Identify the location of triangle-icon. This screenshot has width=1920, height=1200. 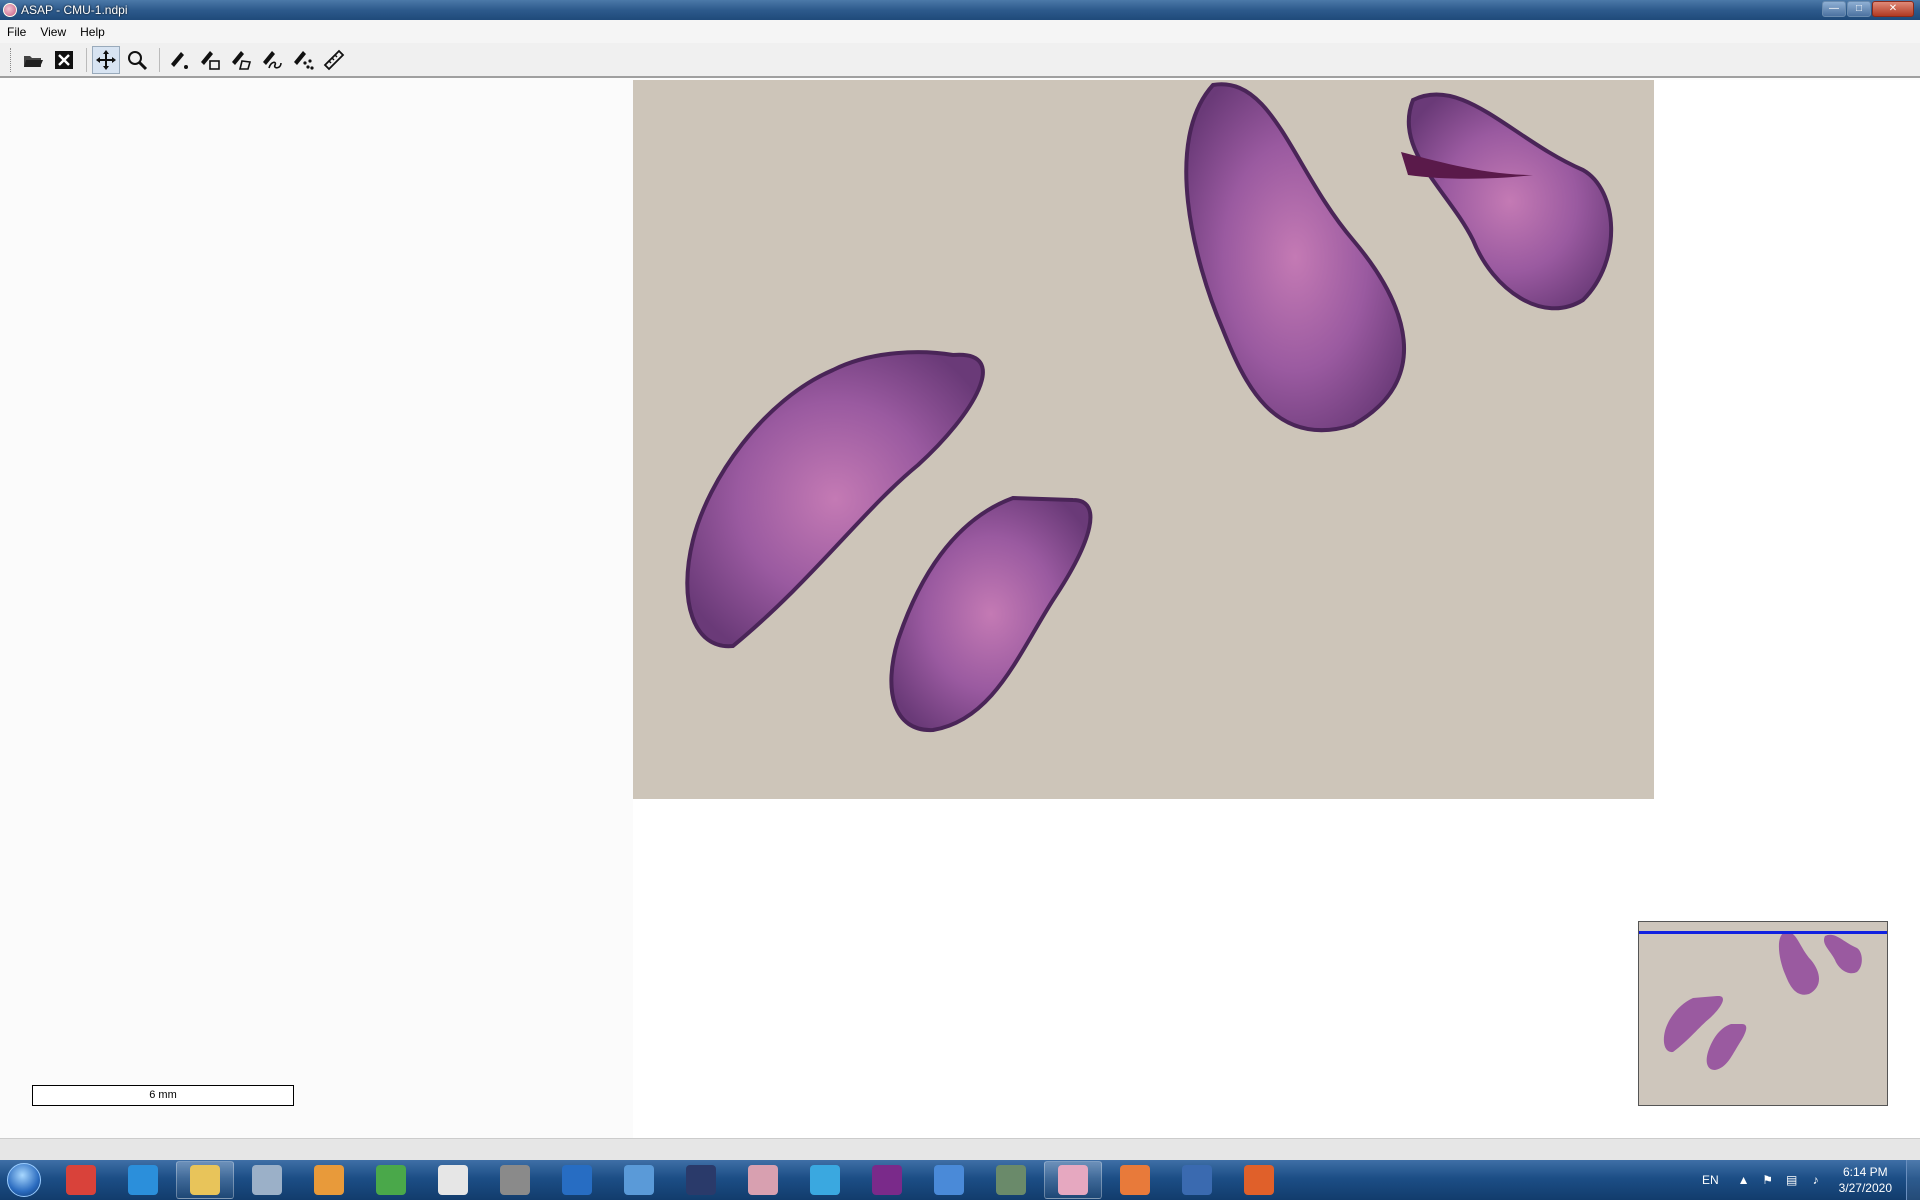
(825, 1180).